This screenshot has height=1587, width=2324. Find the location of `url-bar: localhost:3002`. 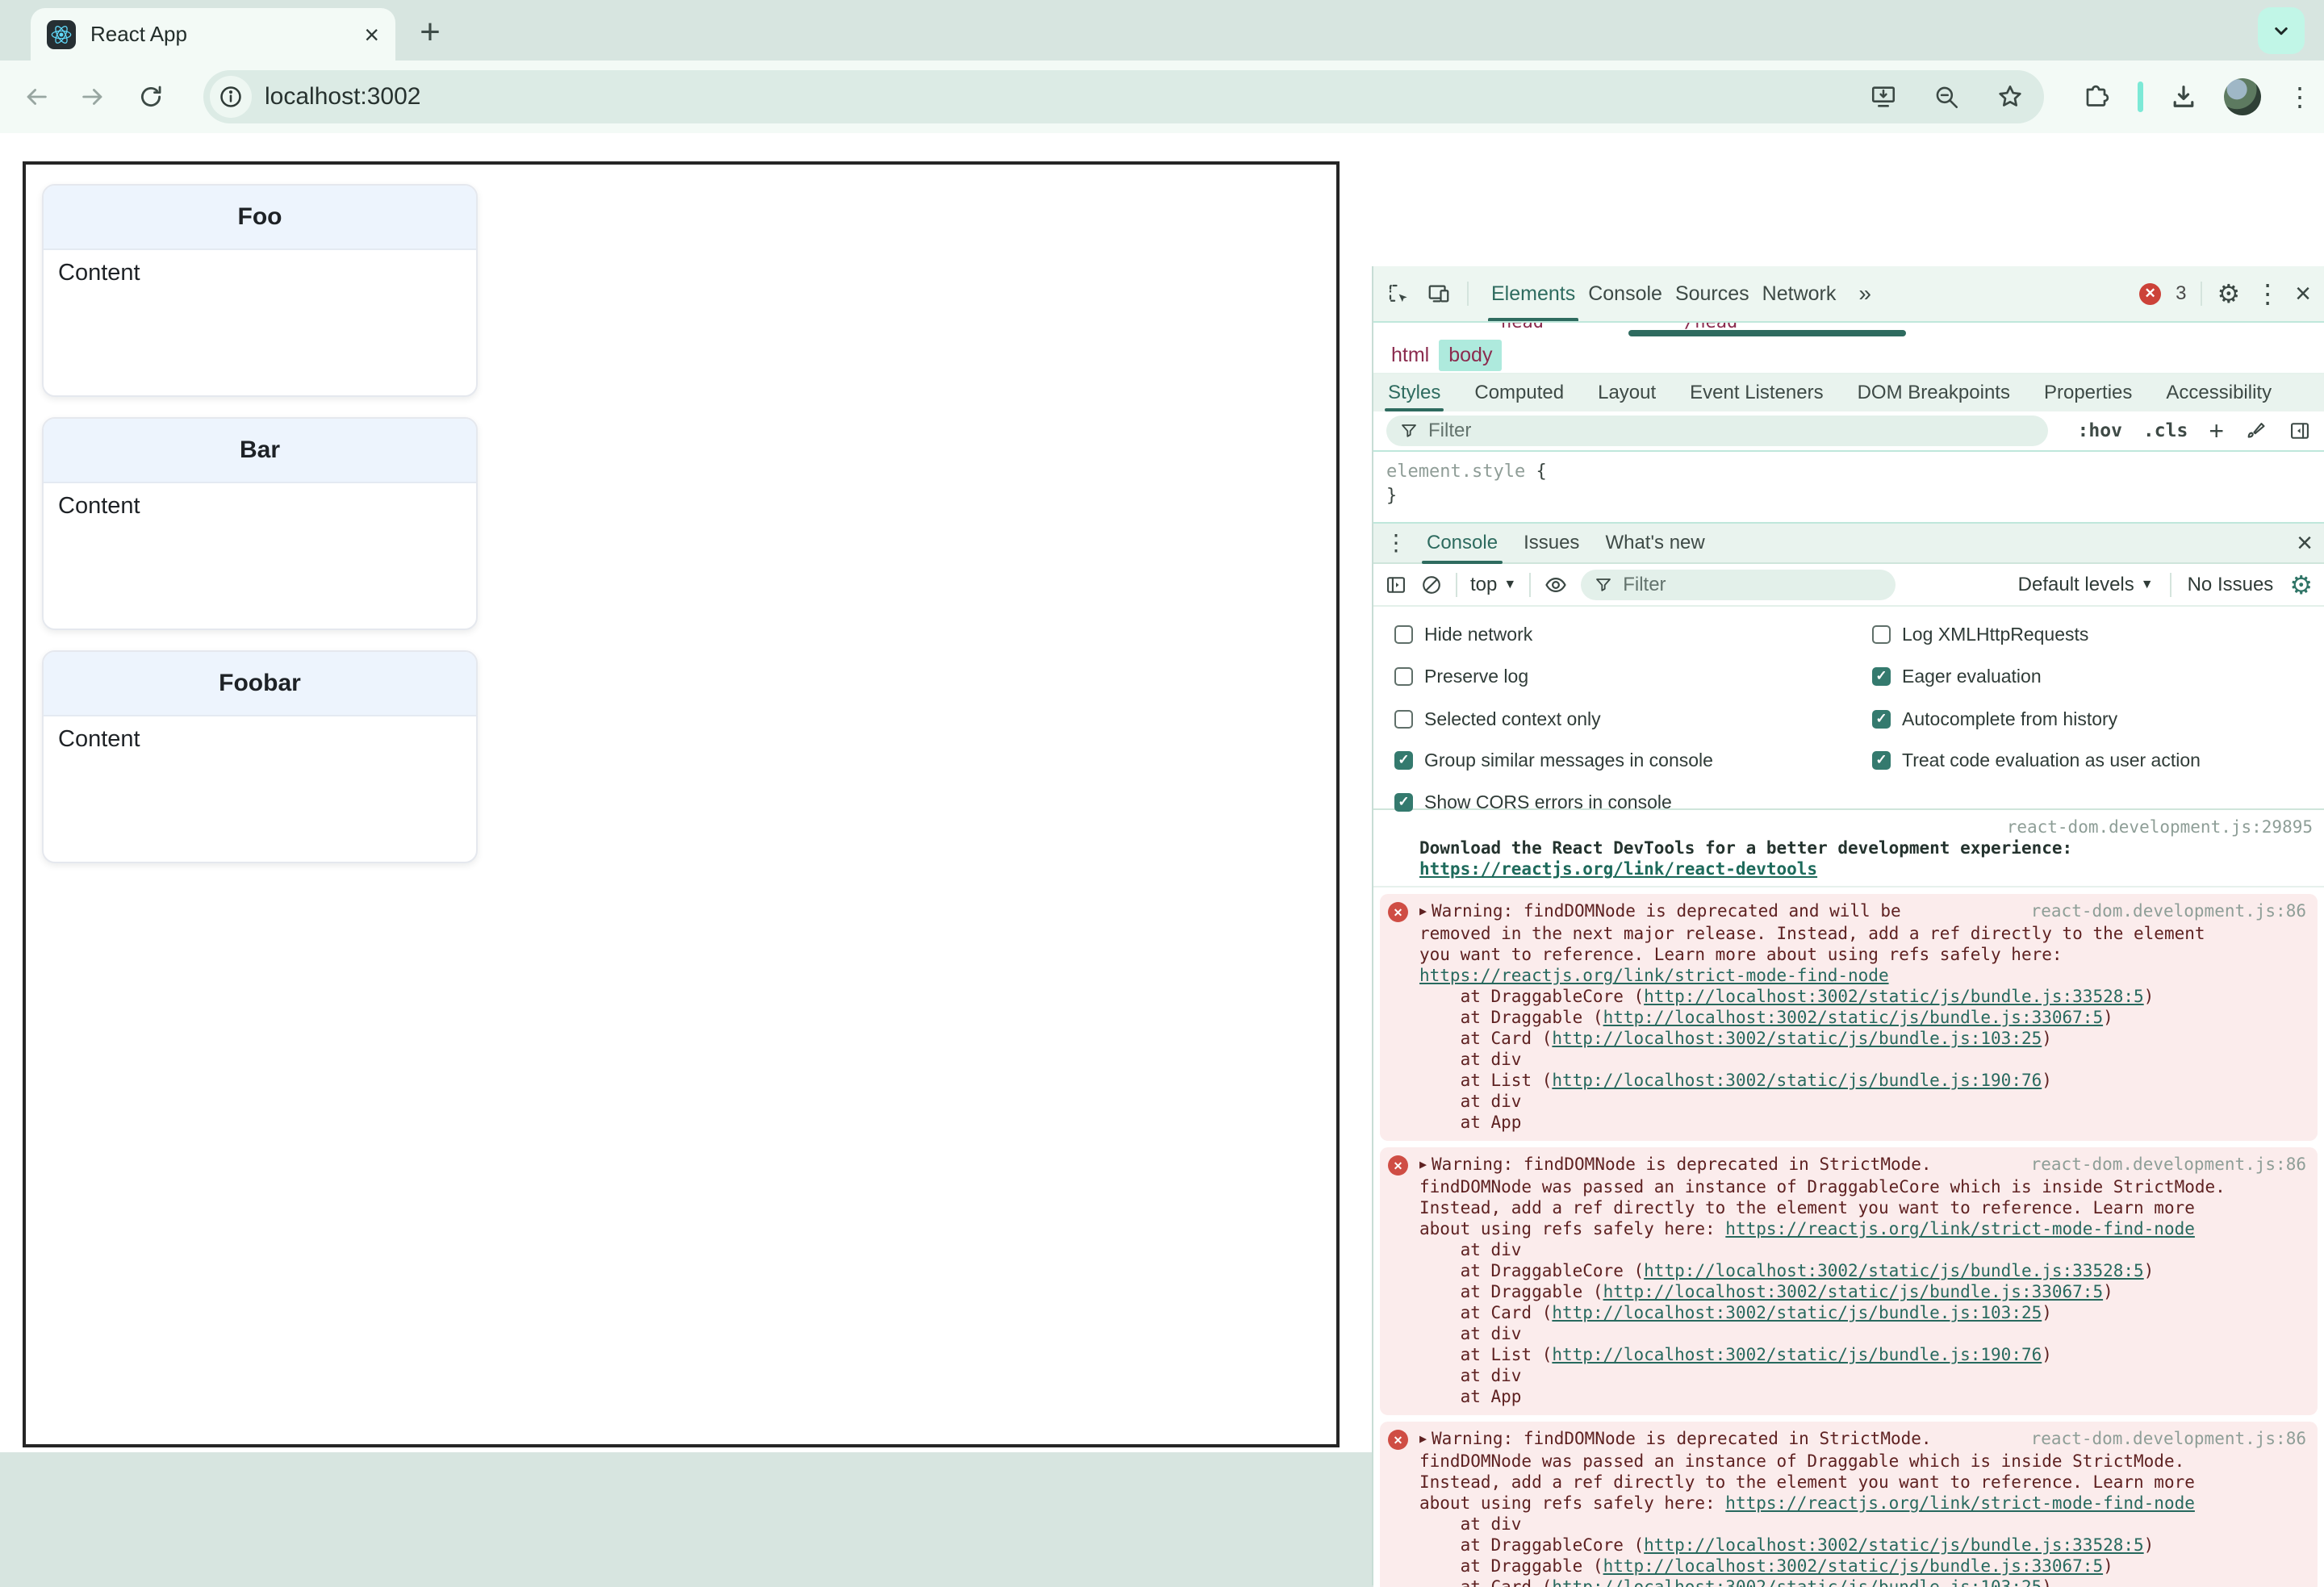

url-bar: localhost:3002 is located at coordinates (1124, 97).